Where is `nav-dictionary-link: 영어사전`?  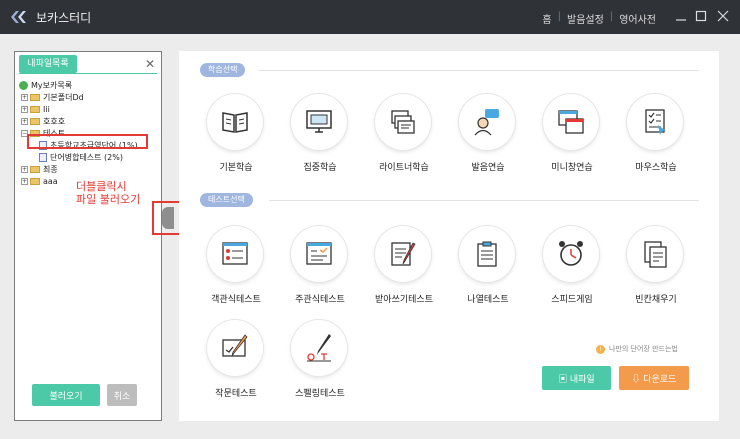 nav-dictionary-link: 영어사전 is located at coordinates (637, 18).